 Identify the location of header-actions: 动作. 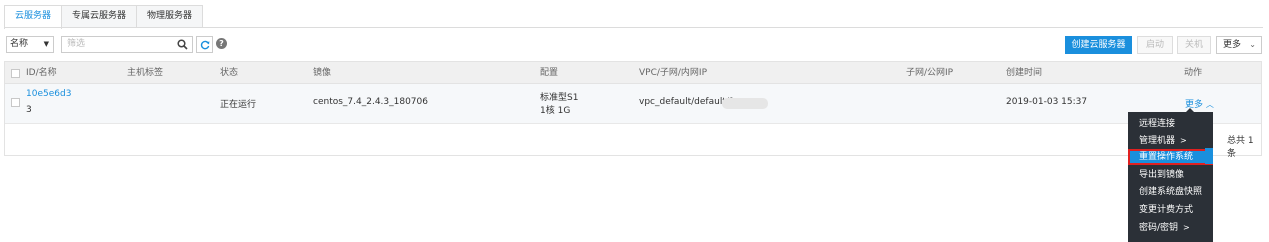
(1193, 73).